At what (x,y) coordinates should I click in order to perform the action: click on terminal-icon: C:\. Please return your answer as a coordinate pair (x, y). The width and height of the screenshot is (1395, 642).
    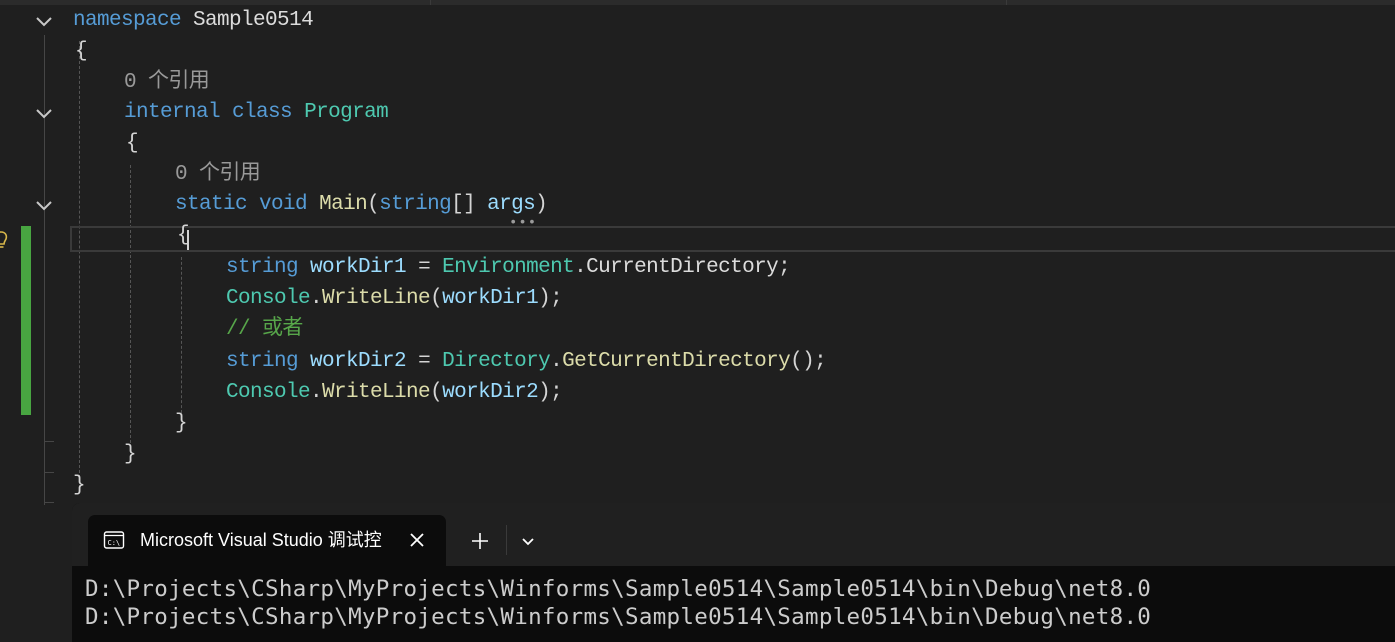
    Looking at the image, I should click on (114, 540).